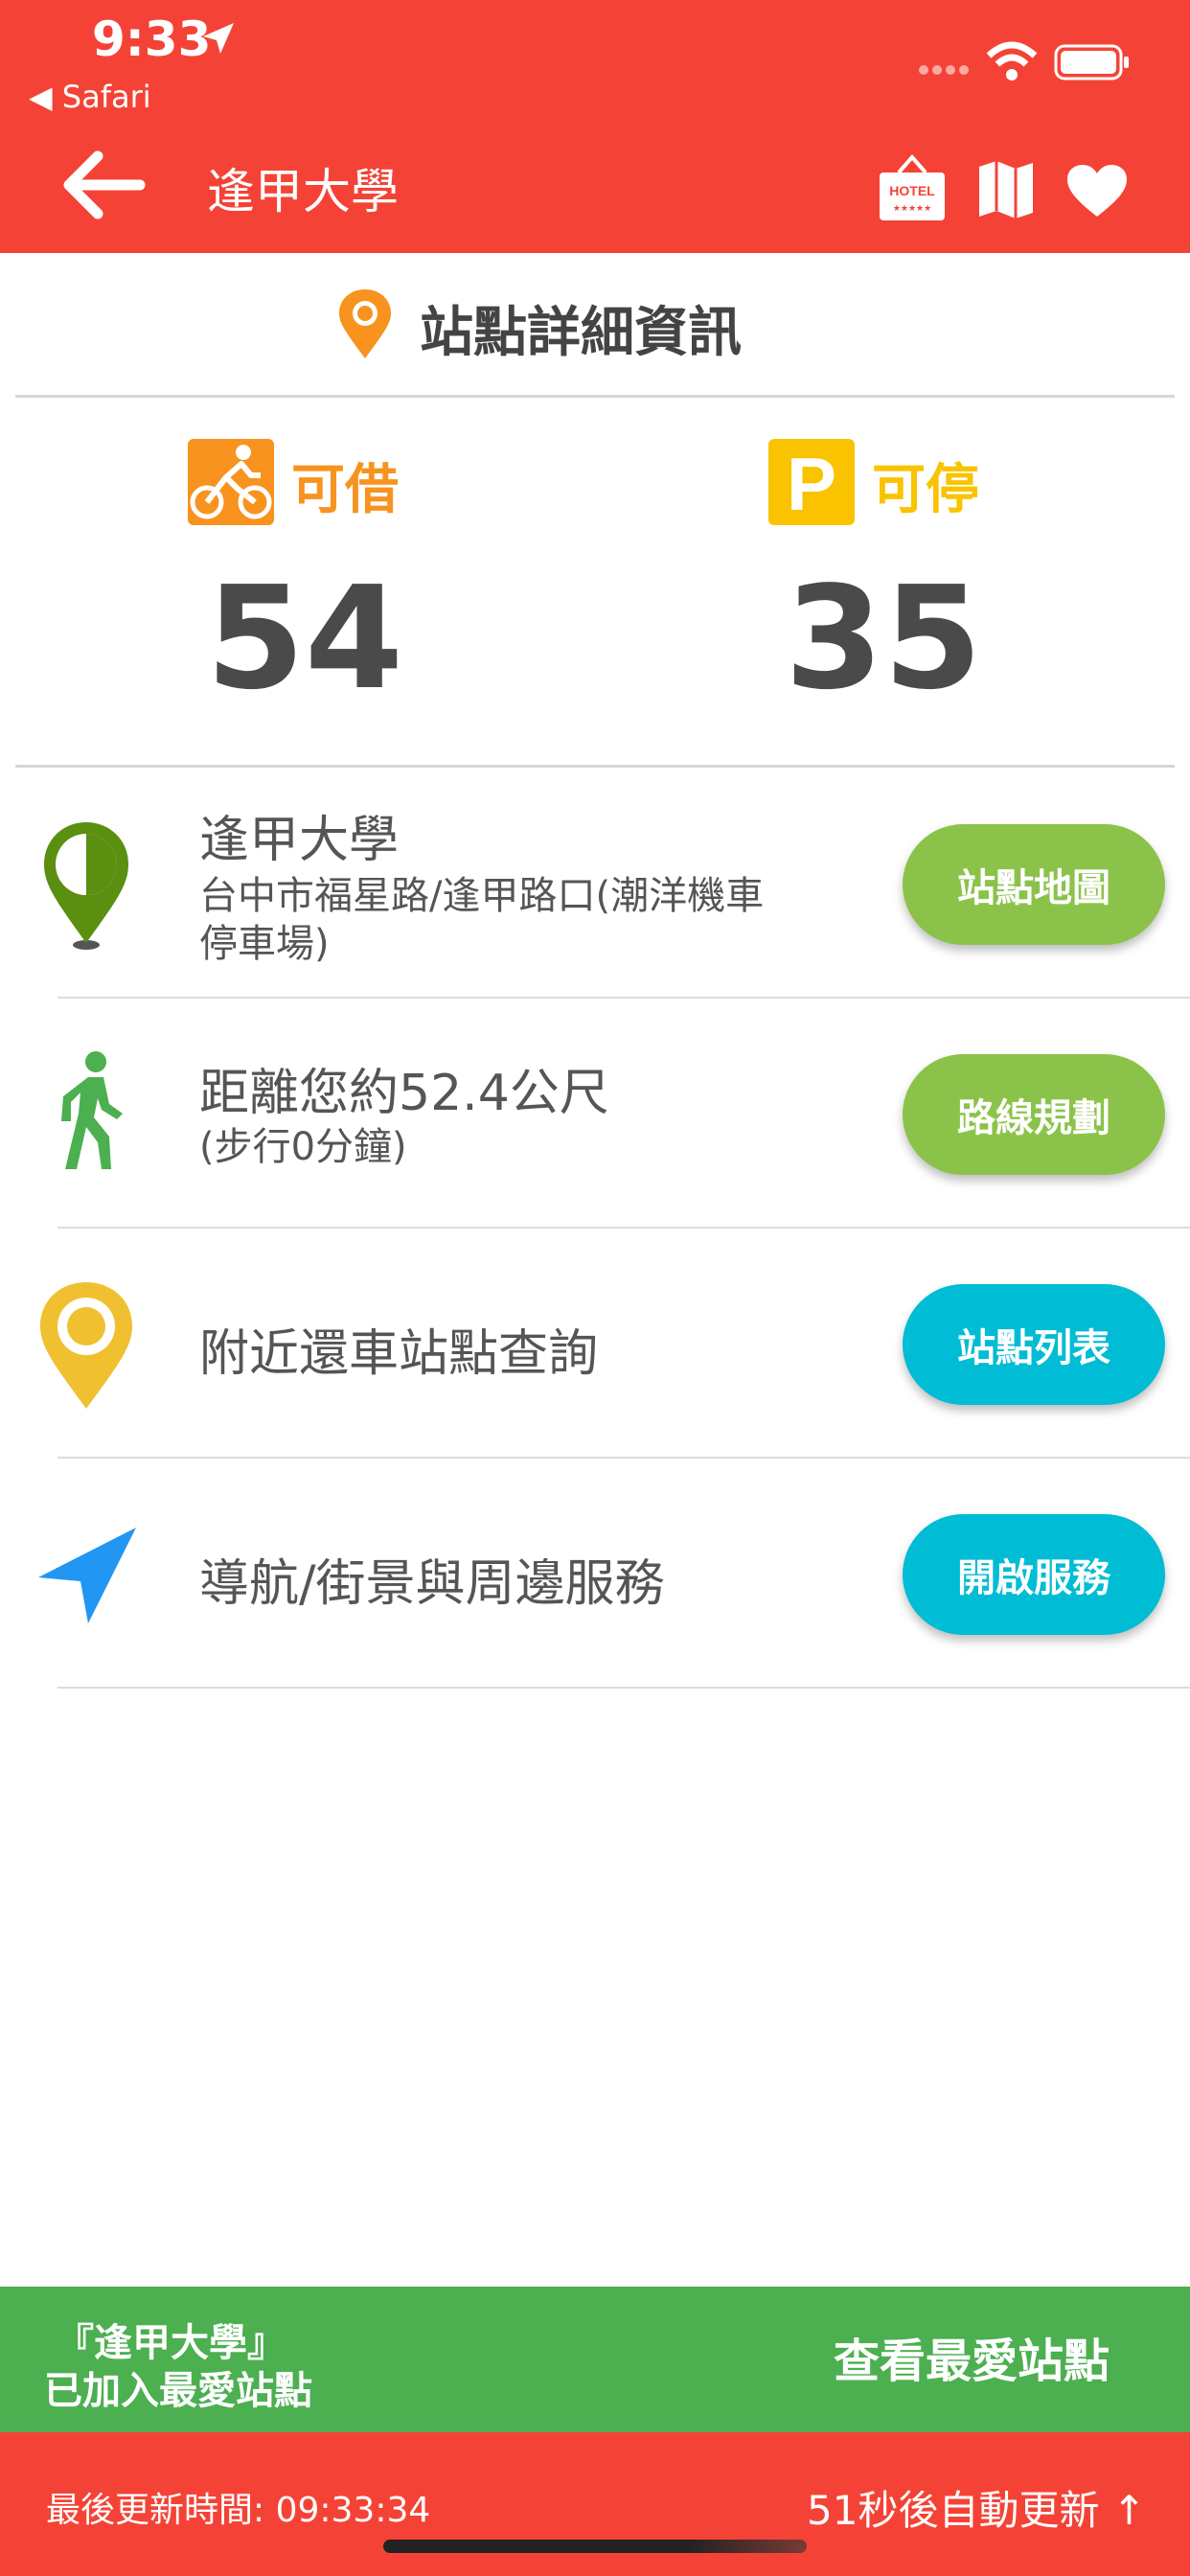 The height and width of the screenshot is (2576, 1190). I want to click on status-time: 9:33, so click(152, 39).